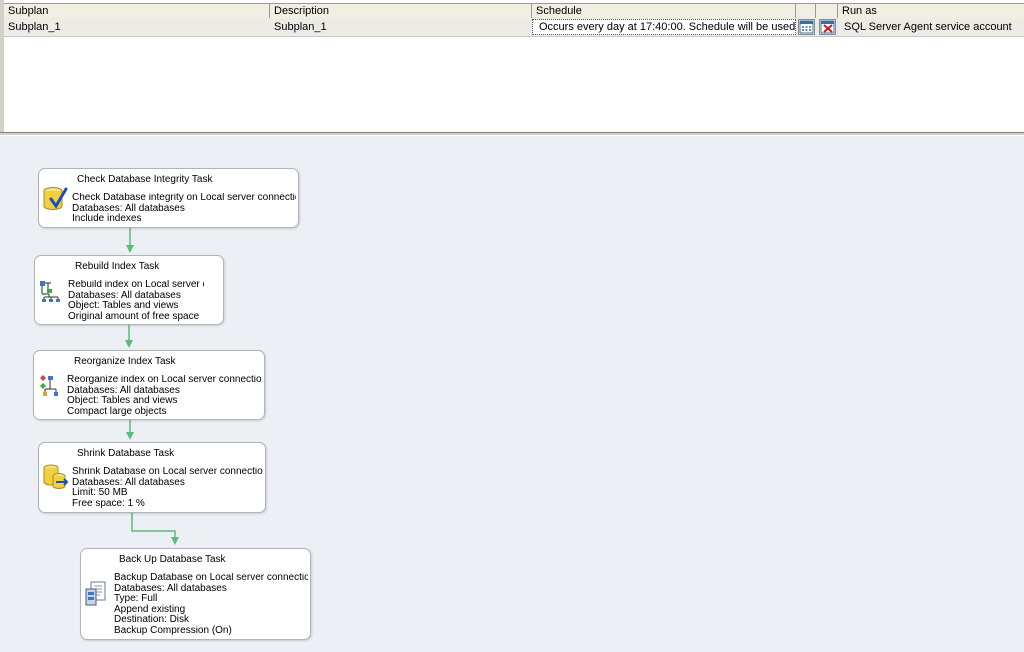 This screenshot has height=652, width=1024. What do you see at coordinates (172, 559) in the screenshot?
I see `task-title: Back Up Database Task` at bounding box center [172, 559].